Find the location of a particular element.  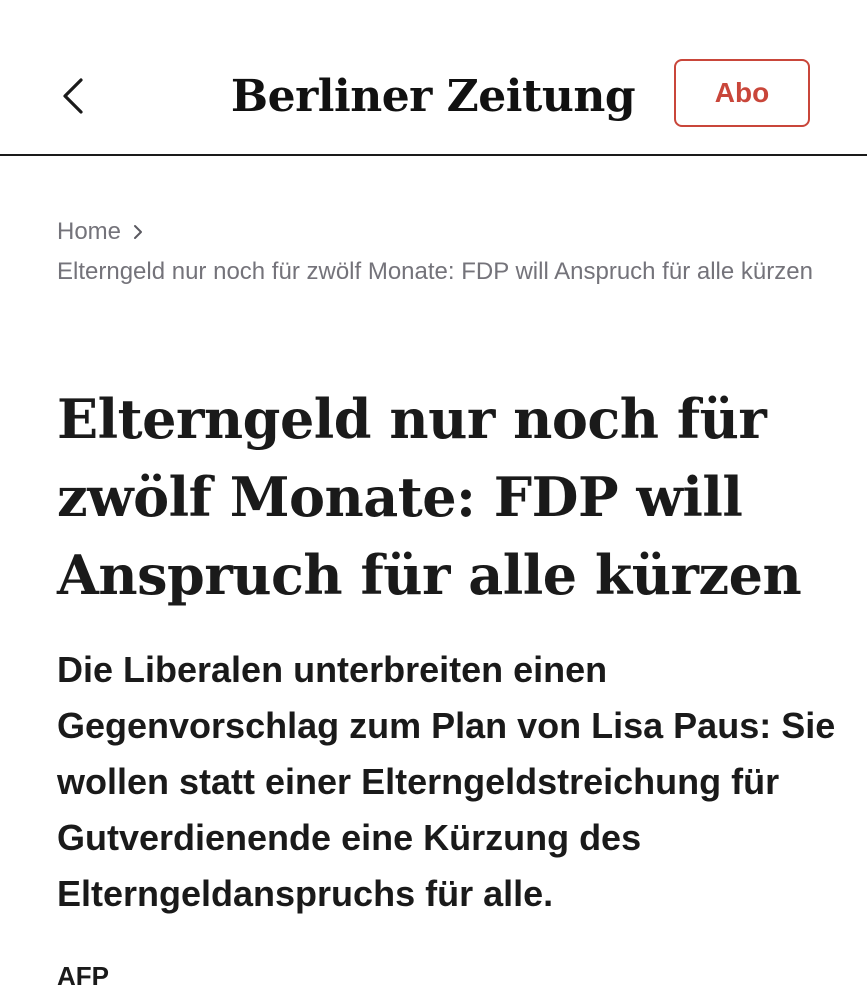

breadcrumb-home-link: Home is located at coordinates (101, 232).